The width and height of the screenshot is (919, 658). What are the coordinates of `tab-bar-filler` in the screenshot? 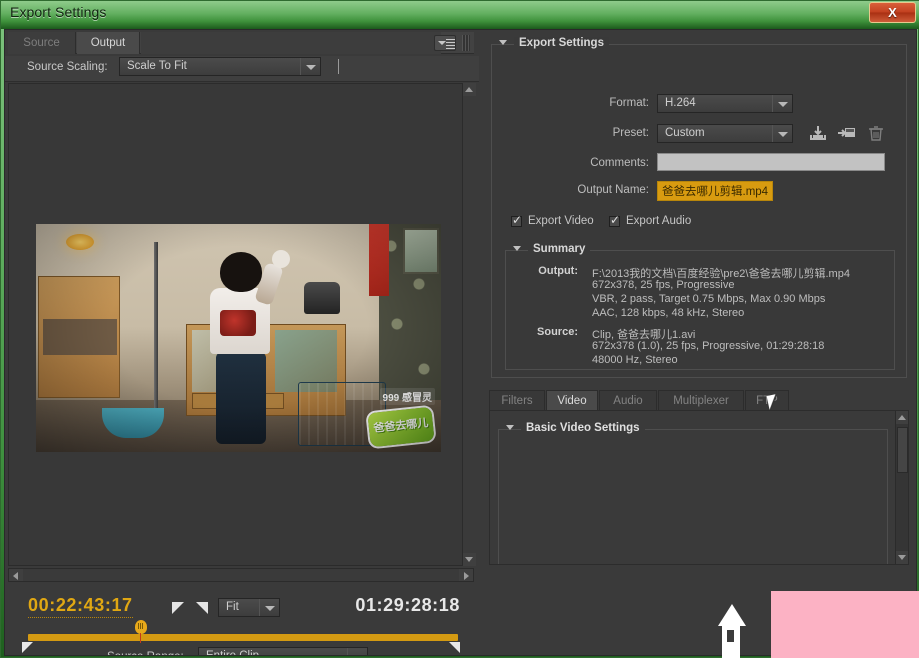 It's located at (291, 43).